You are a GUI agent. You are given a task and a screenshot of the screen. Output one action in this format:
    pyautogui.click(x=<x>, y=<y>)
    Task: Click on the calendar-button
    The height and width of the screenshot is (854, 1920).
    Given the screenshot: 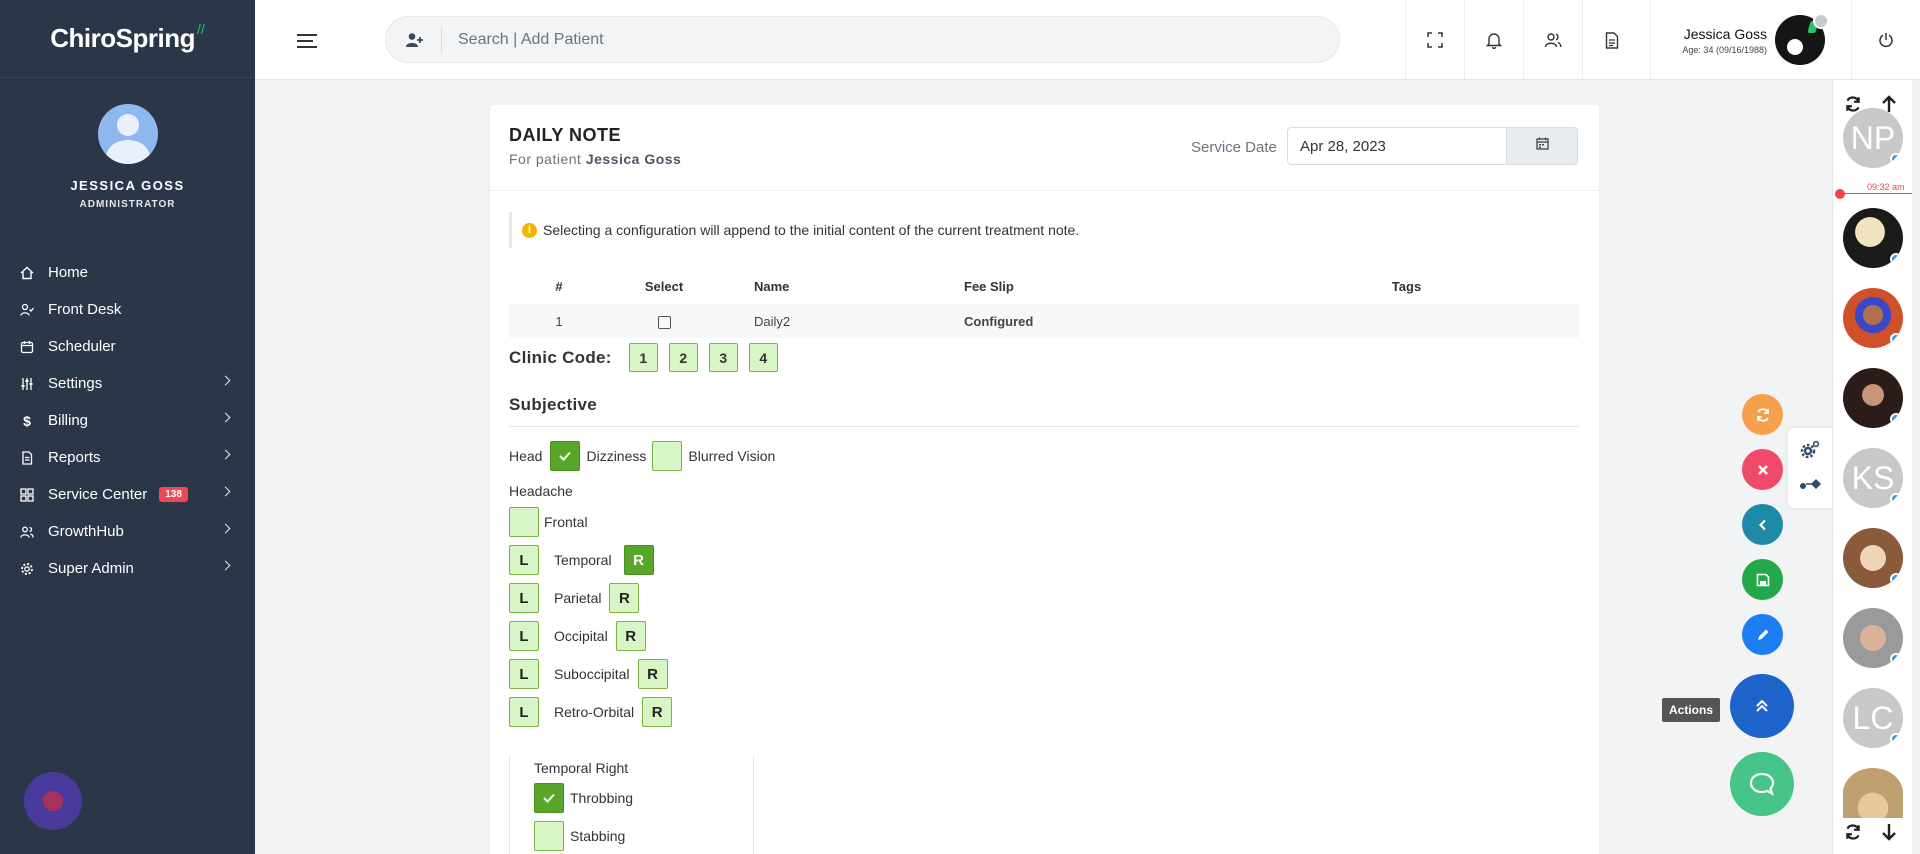 What is the action you would take?
    pyautogui.click(x=1542, y=146)
    